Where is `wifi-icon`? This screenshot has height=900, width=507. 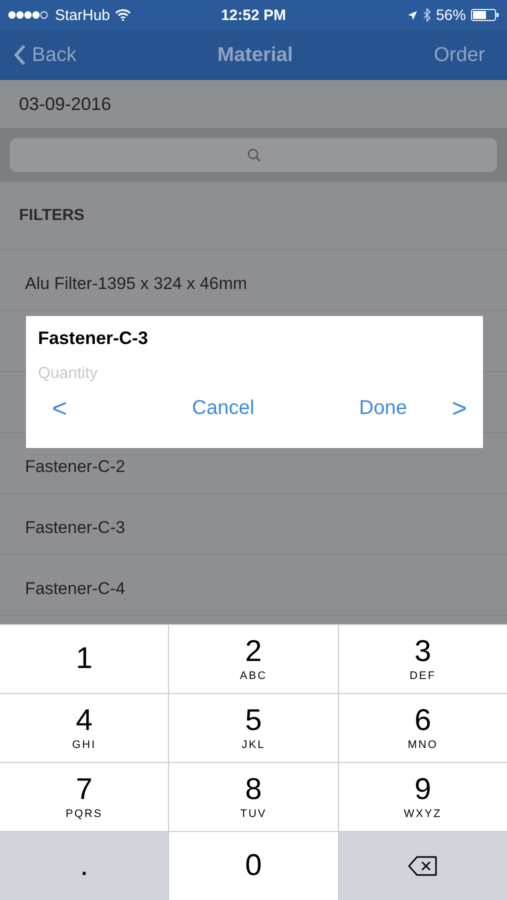
wifi-icon is located at coordinates (123, 15).